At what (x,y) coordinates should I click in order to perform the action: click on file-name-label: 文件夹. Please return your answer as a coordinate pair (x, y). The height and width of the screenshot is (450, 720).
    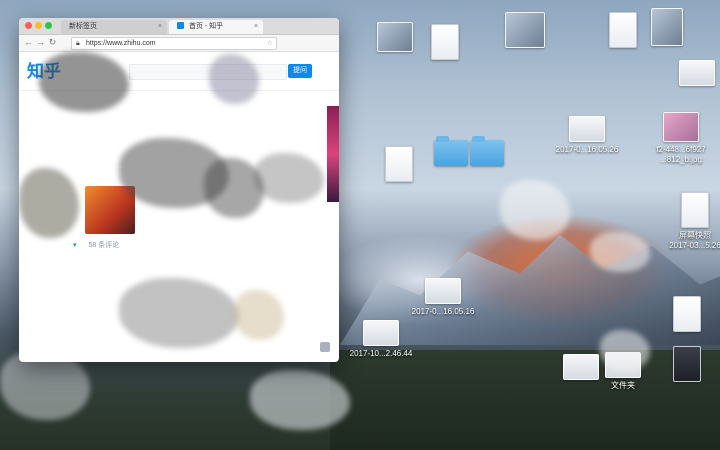
    Looking at the image, I should click on (623, 385).